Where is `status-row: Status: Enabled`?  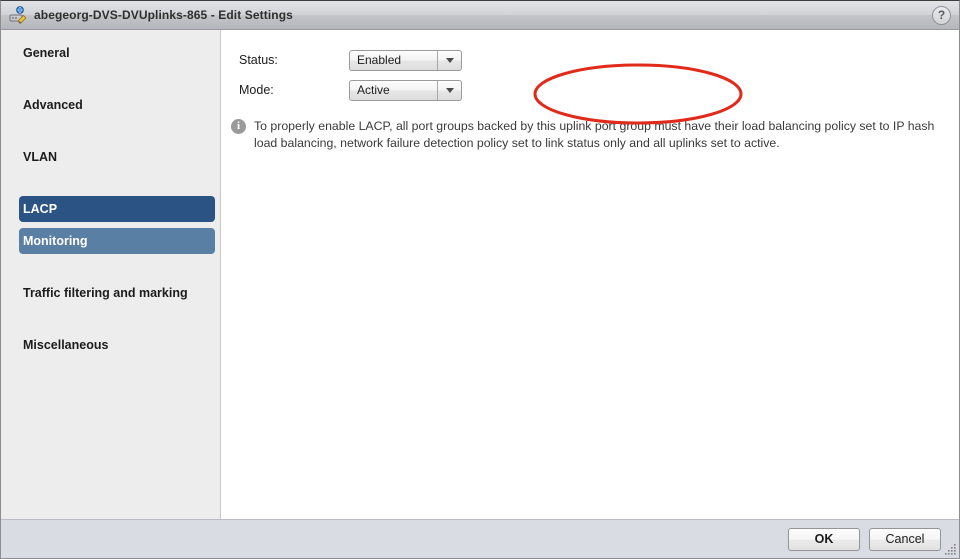 status-row: Status: Enabled is located at coordinates (590, 60).